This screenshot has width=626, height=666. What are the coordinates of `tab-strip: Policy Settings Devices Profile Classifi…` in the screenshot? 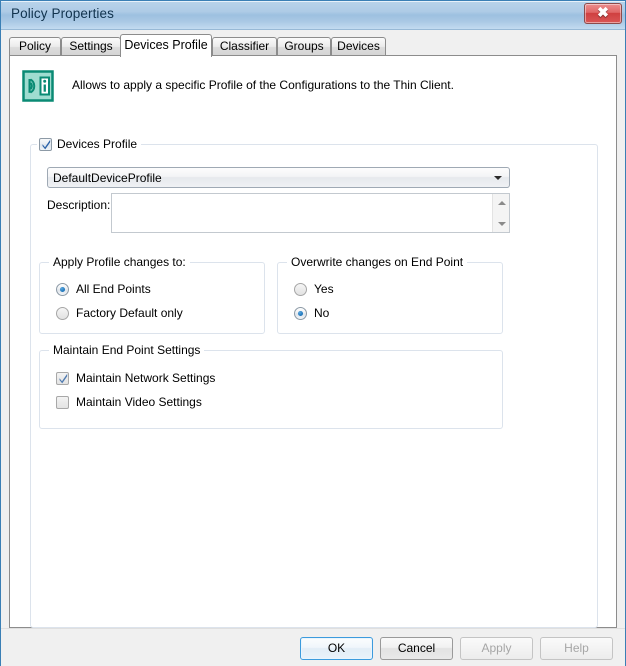 It's located at (313, 45).